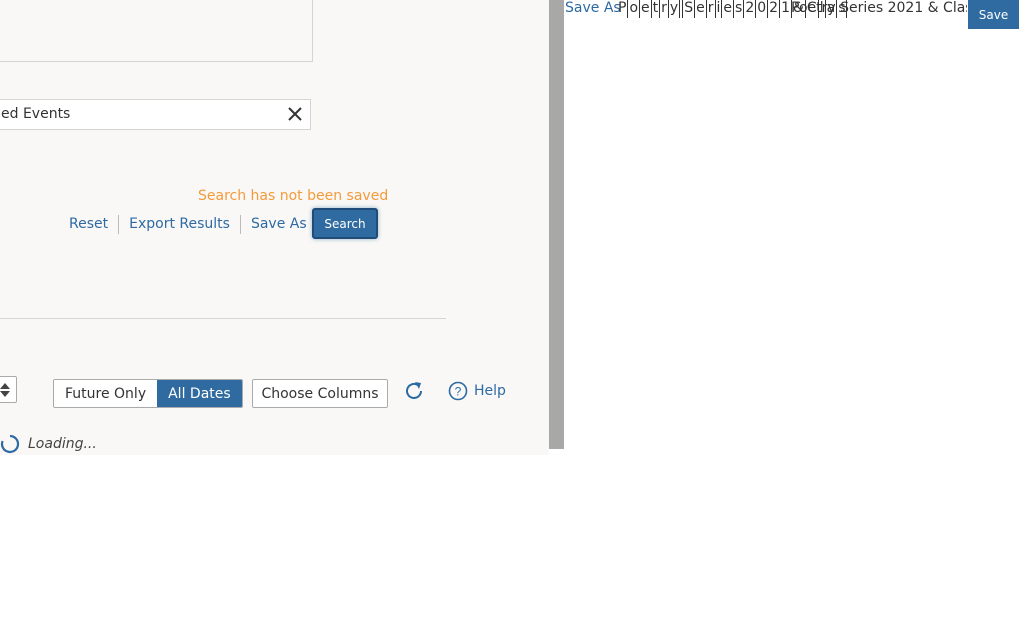 Image resolution: width=1034 pixels, height=637 pixels. What do you see at coordinates (635, 9) in the screenshot?
I see `char-cell: o` at bounding box center [635, 9].